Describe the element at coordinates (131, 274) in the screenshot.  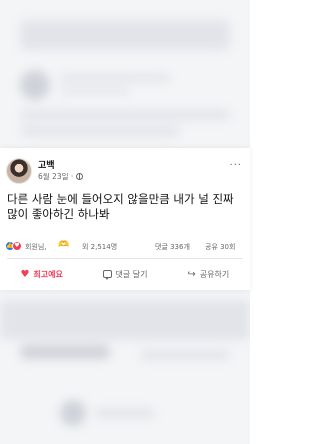
I see `comment-label: 댓글 달기` at that location.